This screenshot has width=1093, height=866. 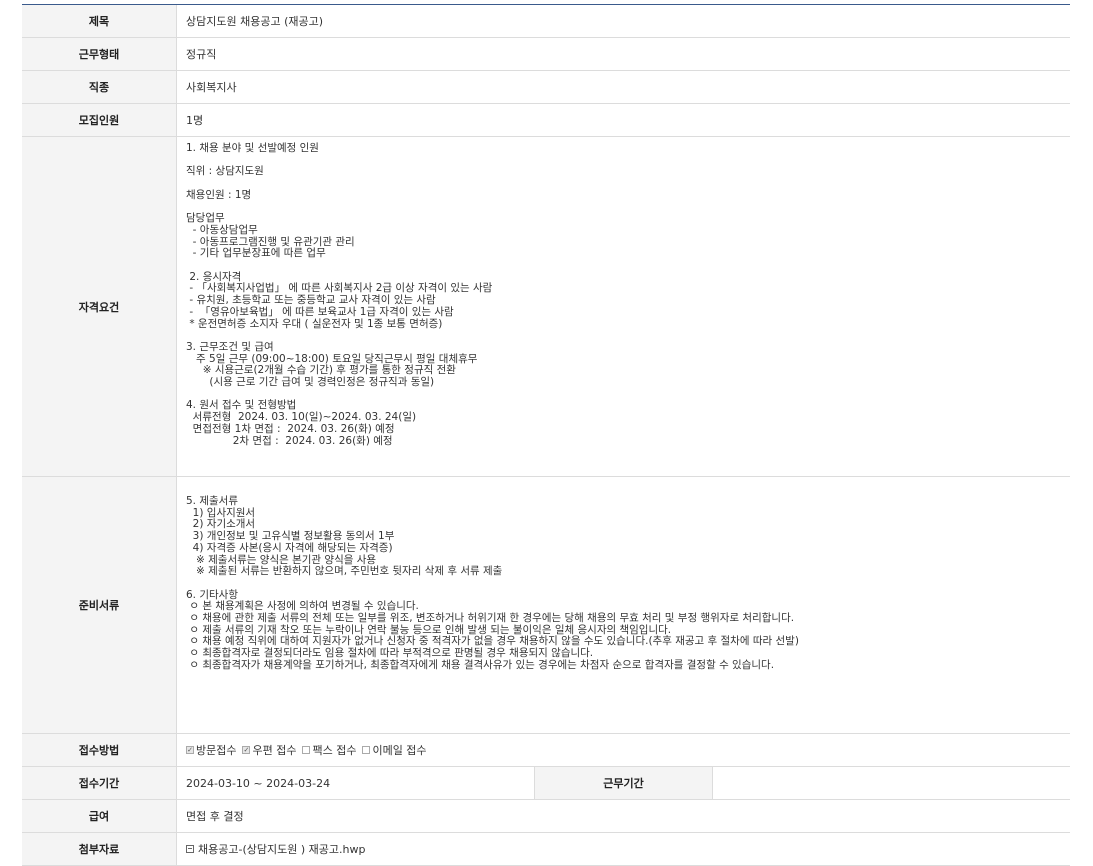 I want to click on value-salary: 면접 후 결정, so click(x=215, y=816).